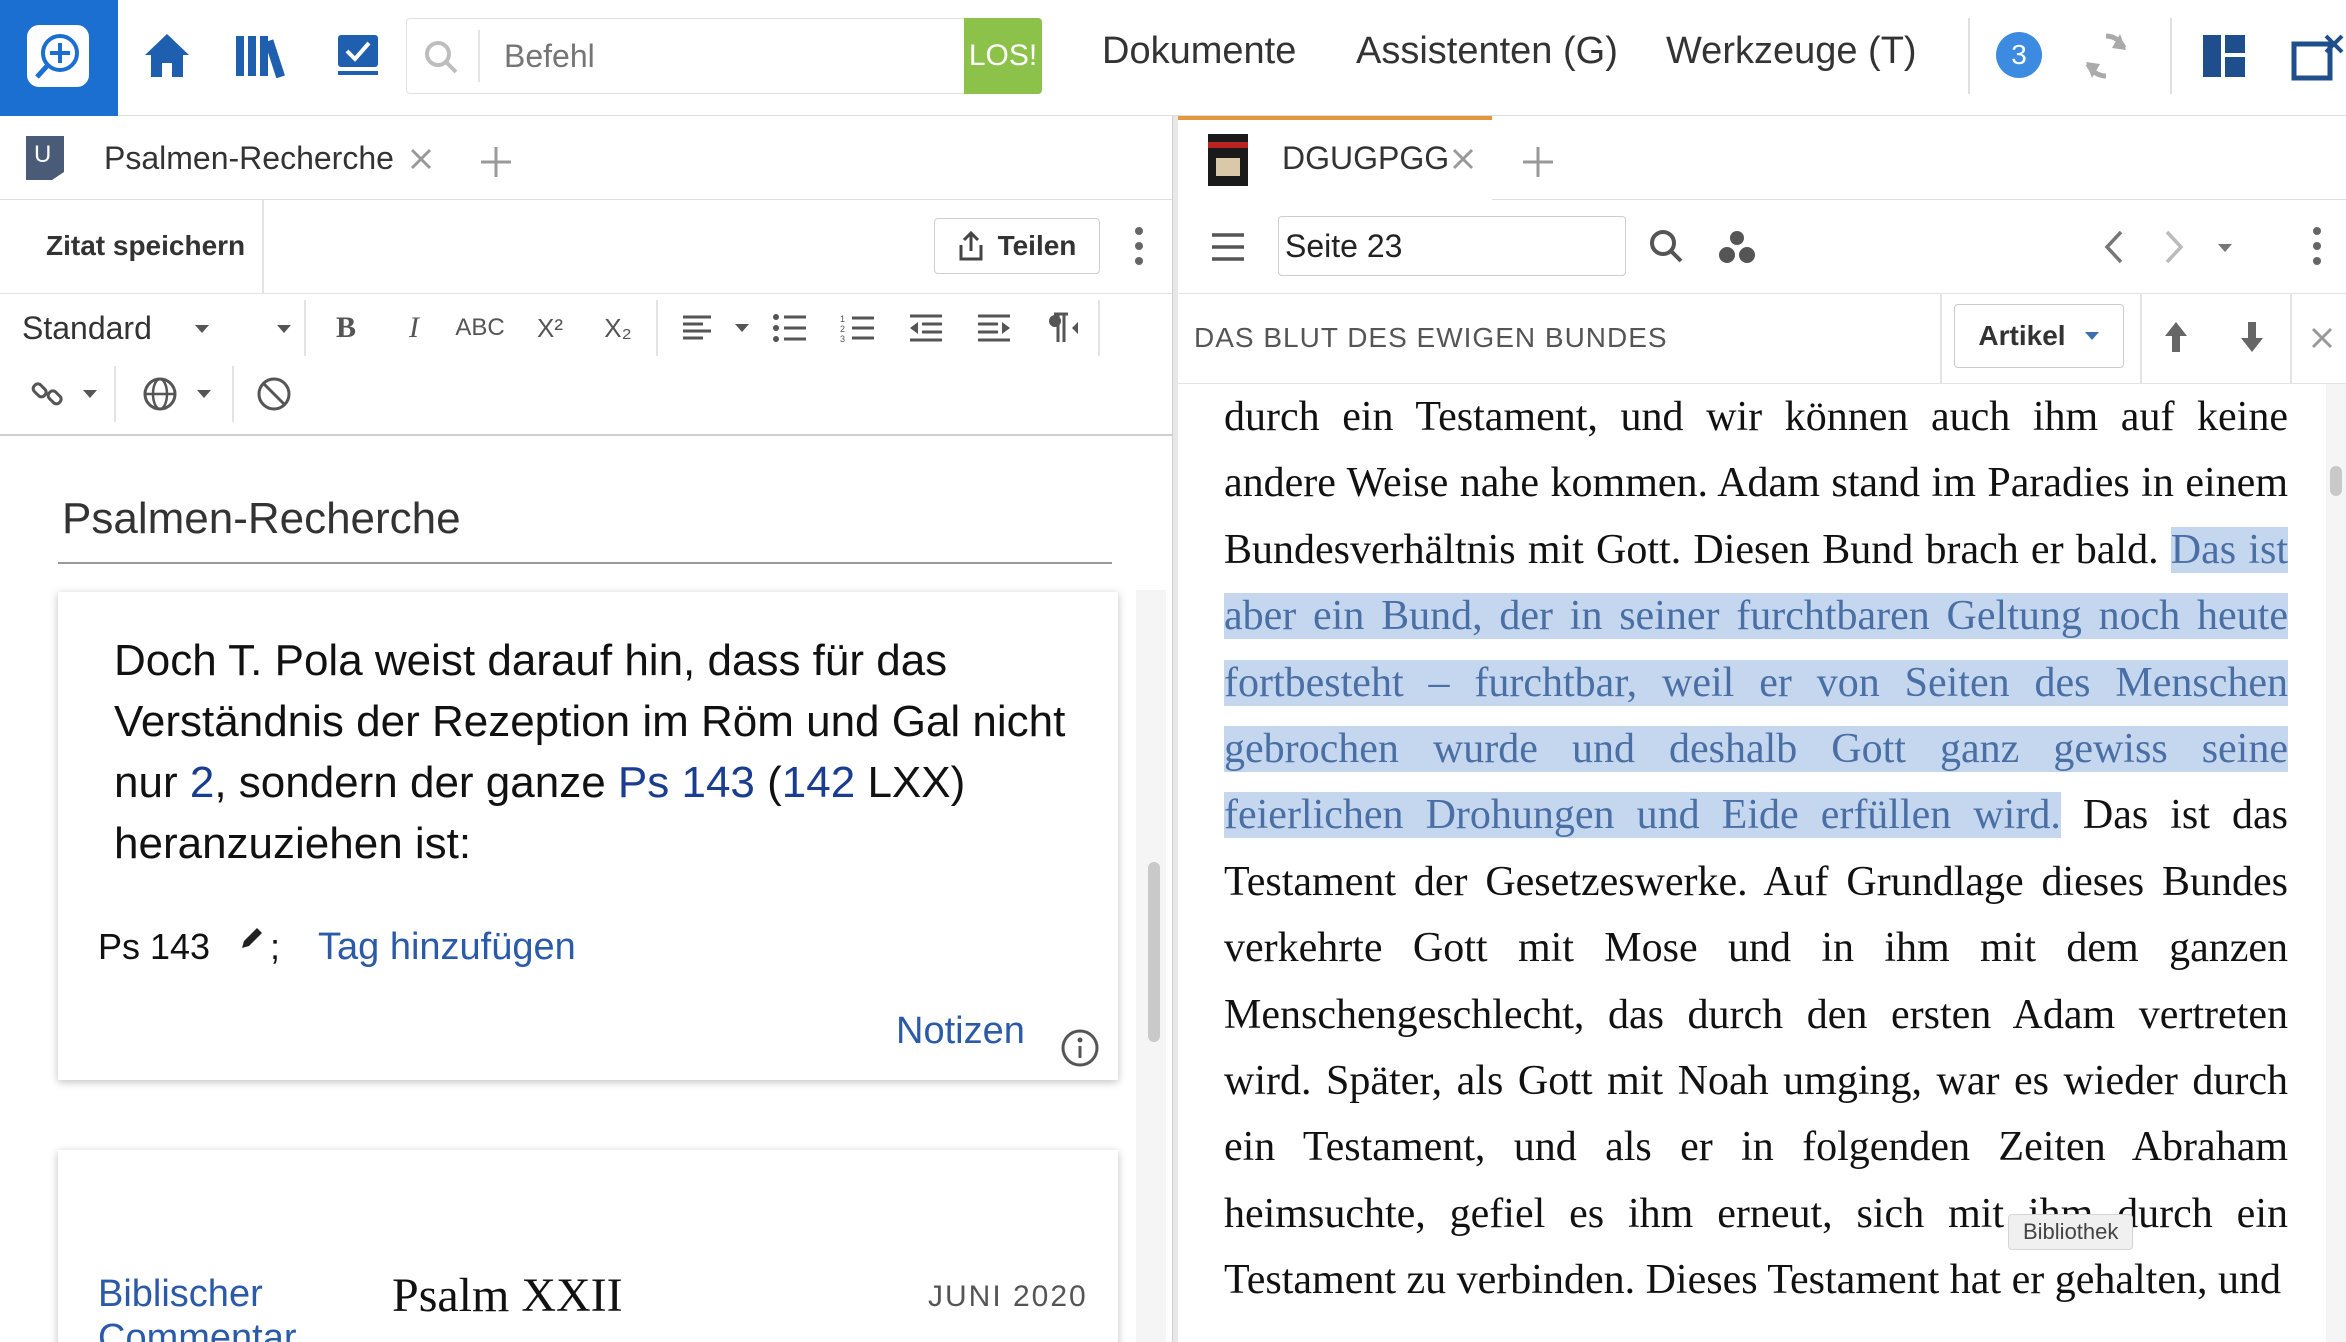  I want to click on search-icon, so click(1666, 246).